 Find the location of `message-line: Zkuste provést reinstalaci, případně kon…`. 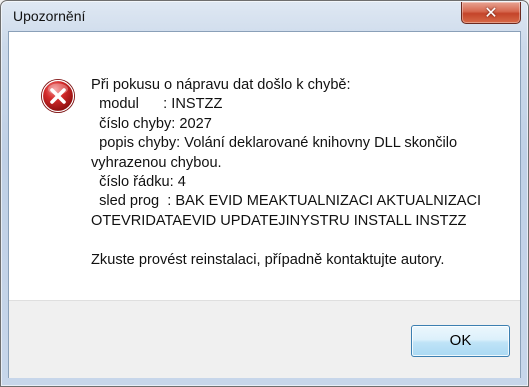

message-line: Zkuste provést reinstalaci, případně kon… is located at coordinates (268, 259).